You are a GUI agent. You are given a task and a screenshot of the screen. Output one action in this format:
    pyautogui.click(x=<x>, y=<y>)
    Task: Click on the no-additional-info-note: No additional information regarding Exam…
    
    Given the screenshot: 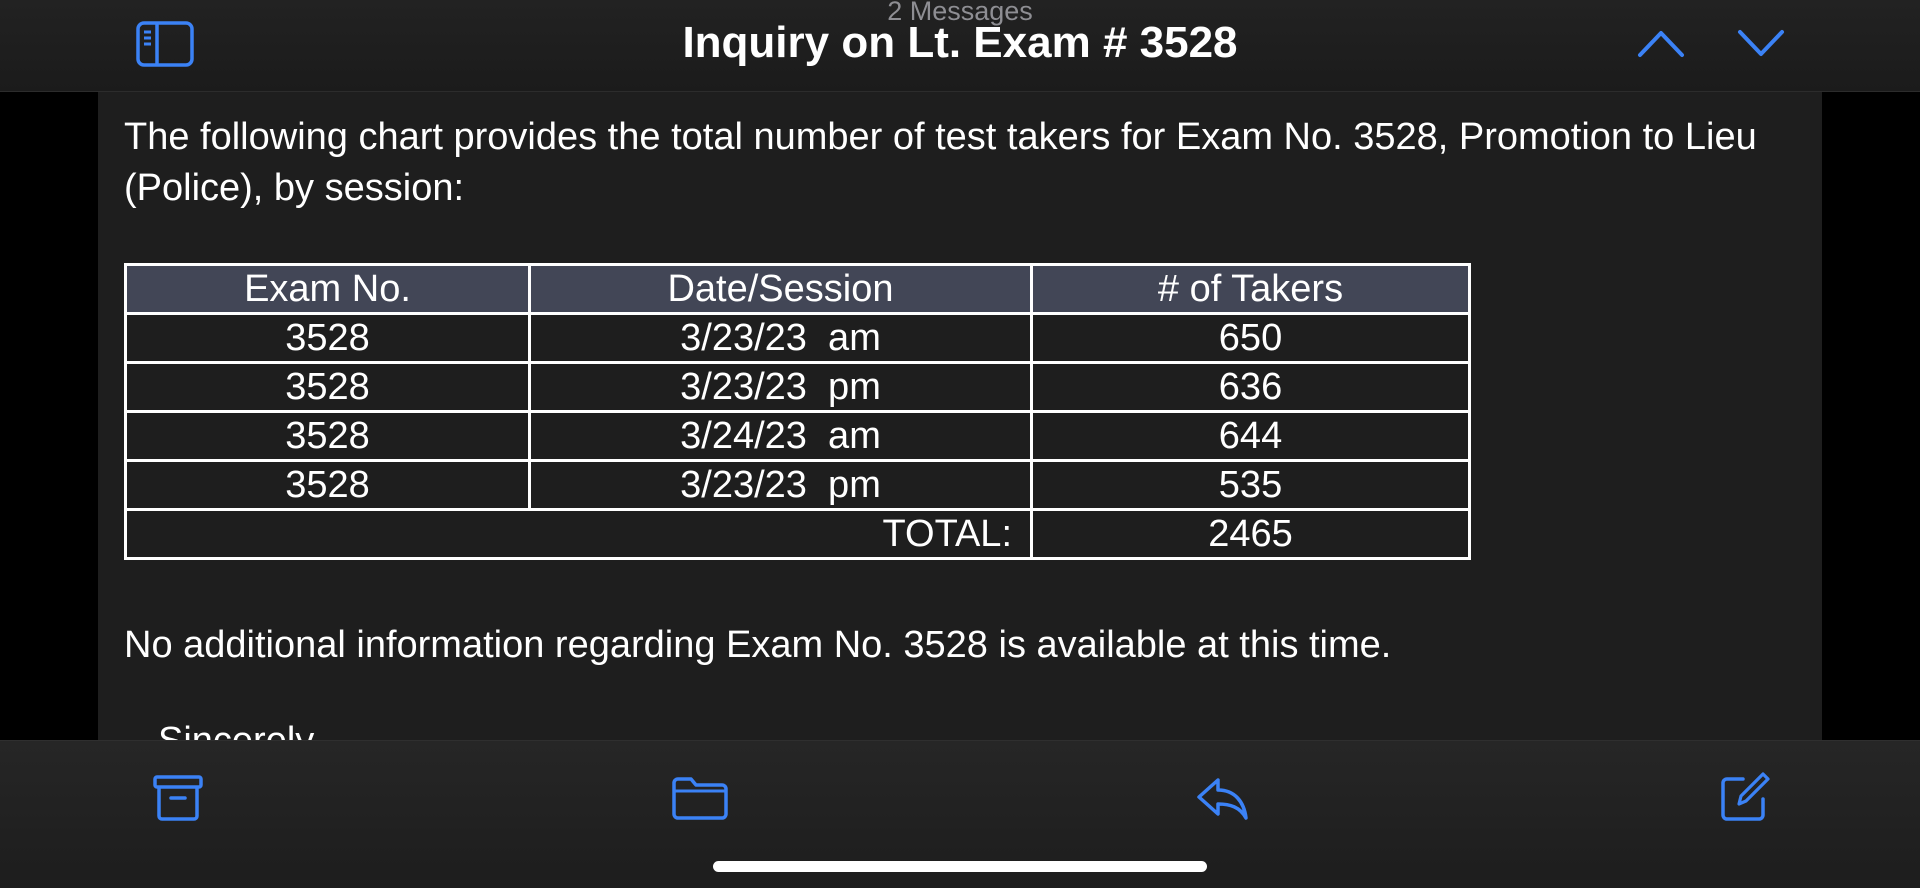 What is the action you would take?
    pyautogui.click(x=758, y=645)
    